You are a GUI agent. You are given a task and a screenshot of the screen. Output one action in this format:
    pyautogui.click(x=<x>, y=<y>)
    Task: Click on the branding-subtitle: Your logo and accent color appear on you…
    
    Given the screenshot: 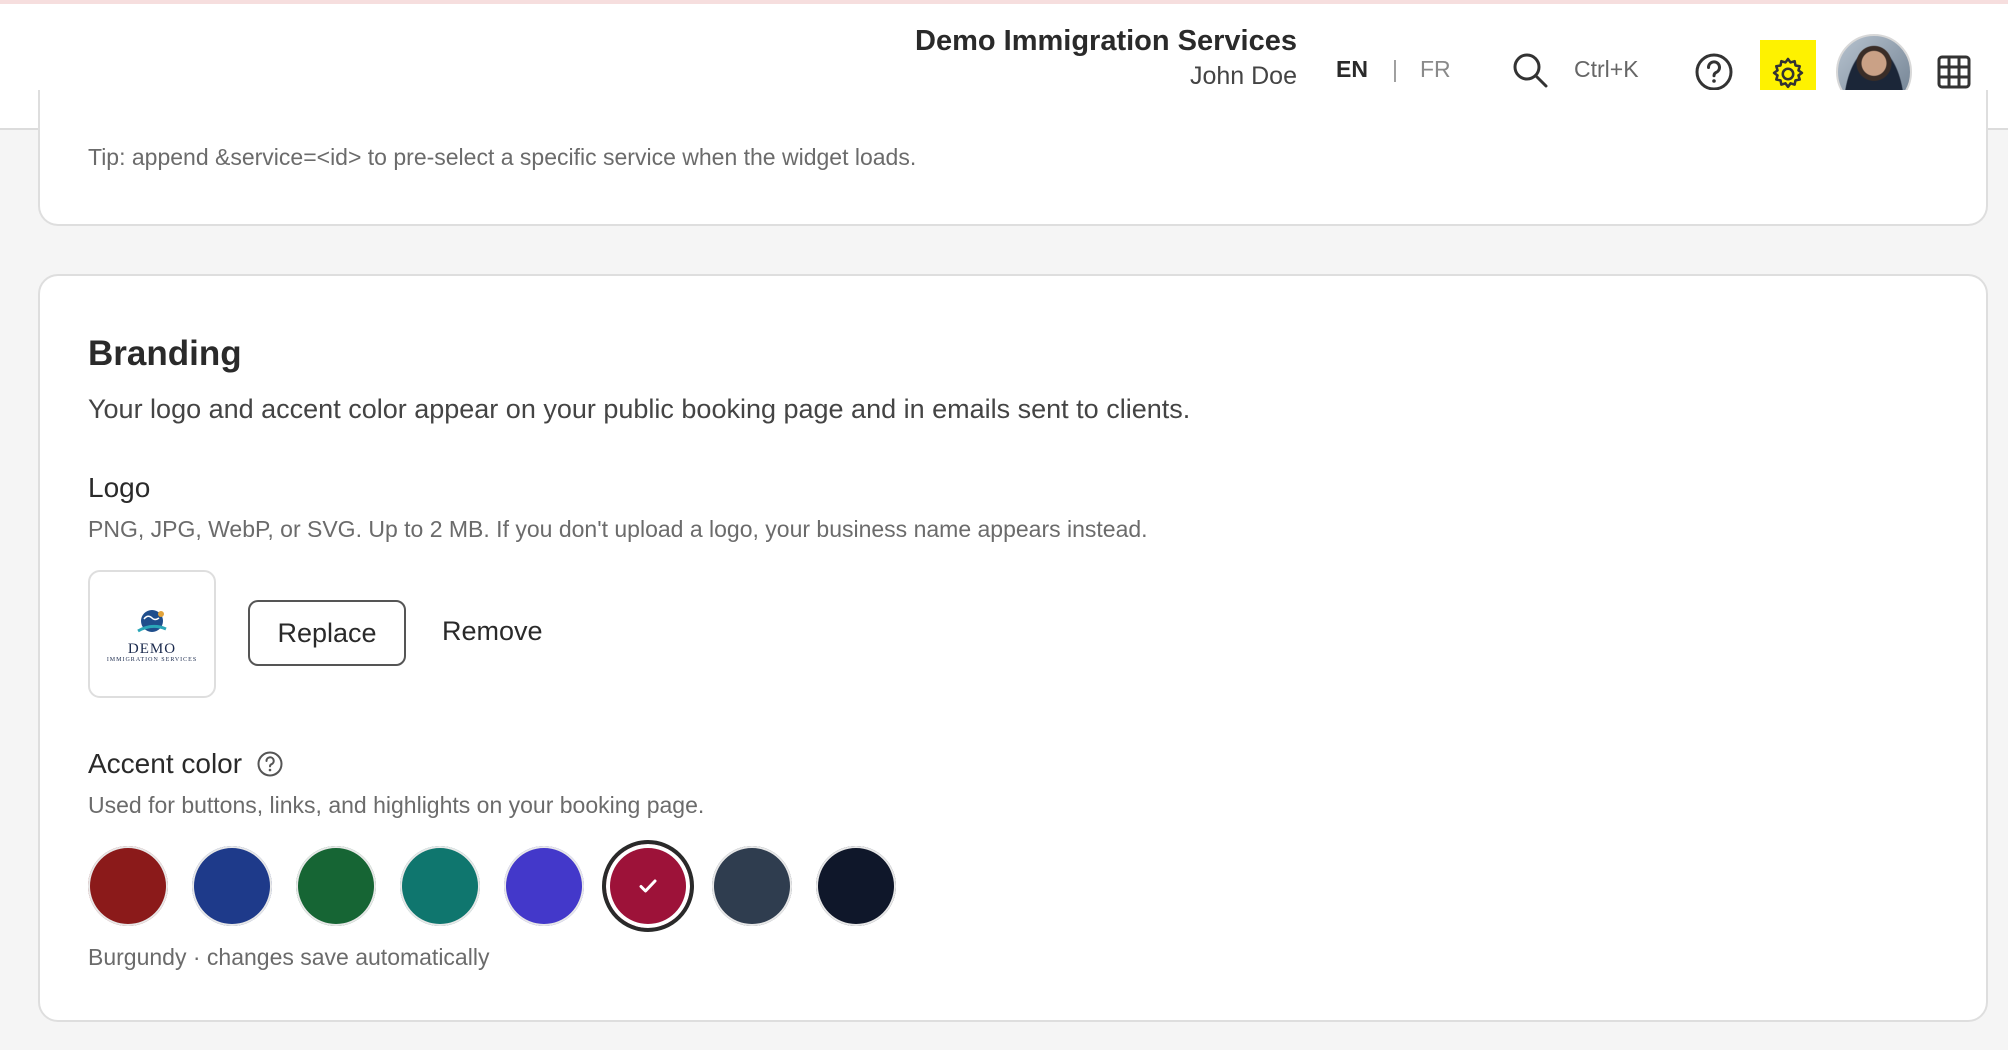 What is the action you would take?
    pyautogui.click(x=639, y=409)
    